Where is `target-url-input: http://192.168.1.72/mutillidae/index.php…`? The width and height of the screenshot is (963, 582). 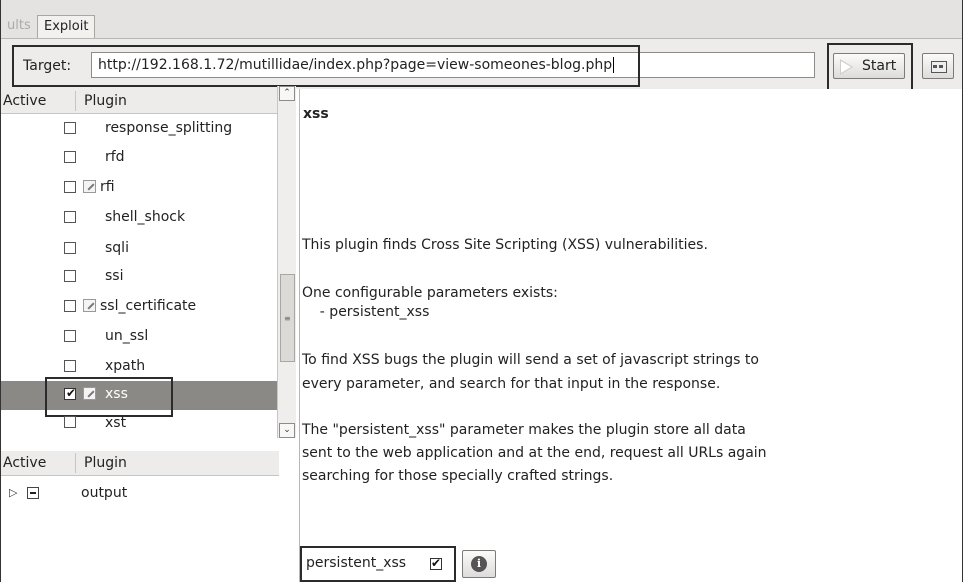 target-url-input: http://192.168.1.72/mutillidae/index.php… is located at coordinates (453, 65).